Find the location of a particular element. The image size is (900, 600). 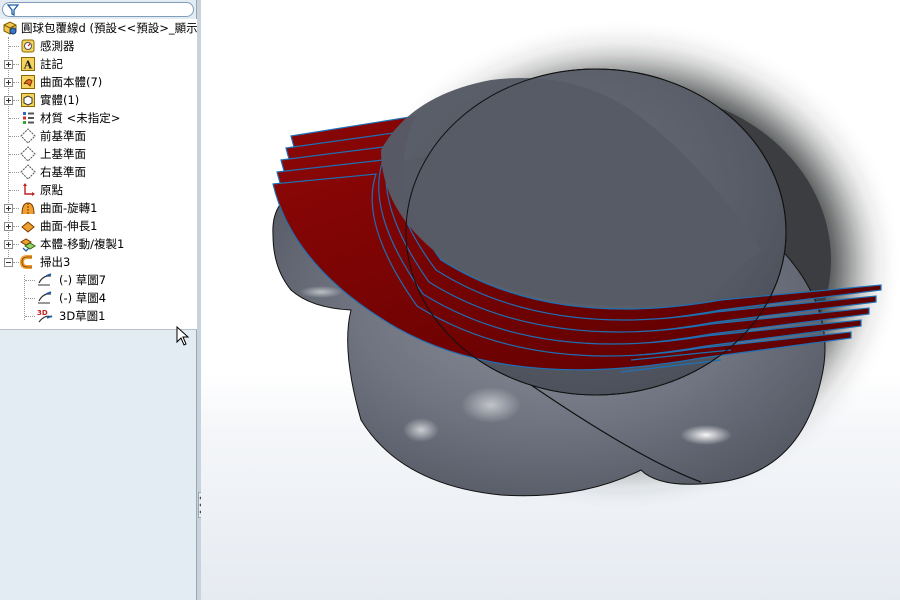

sensor-icon is located at coordinates (28, 46).